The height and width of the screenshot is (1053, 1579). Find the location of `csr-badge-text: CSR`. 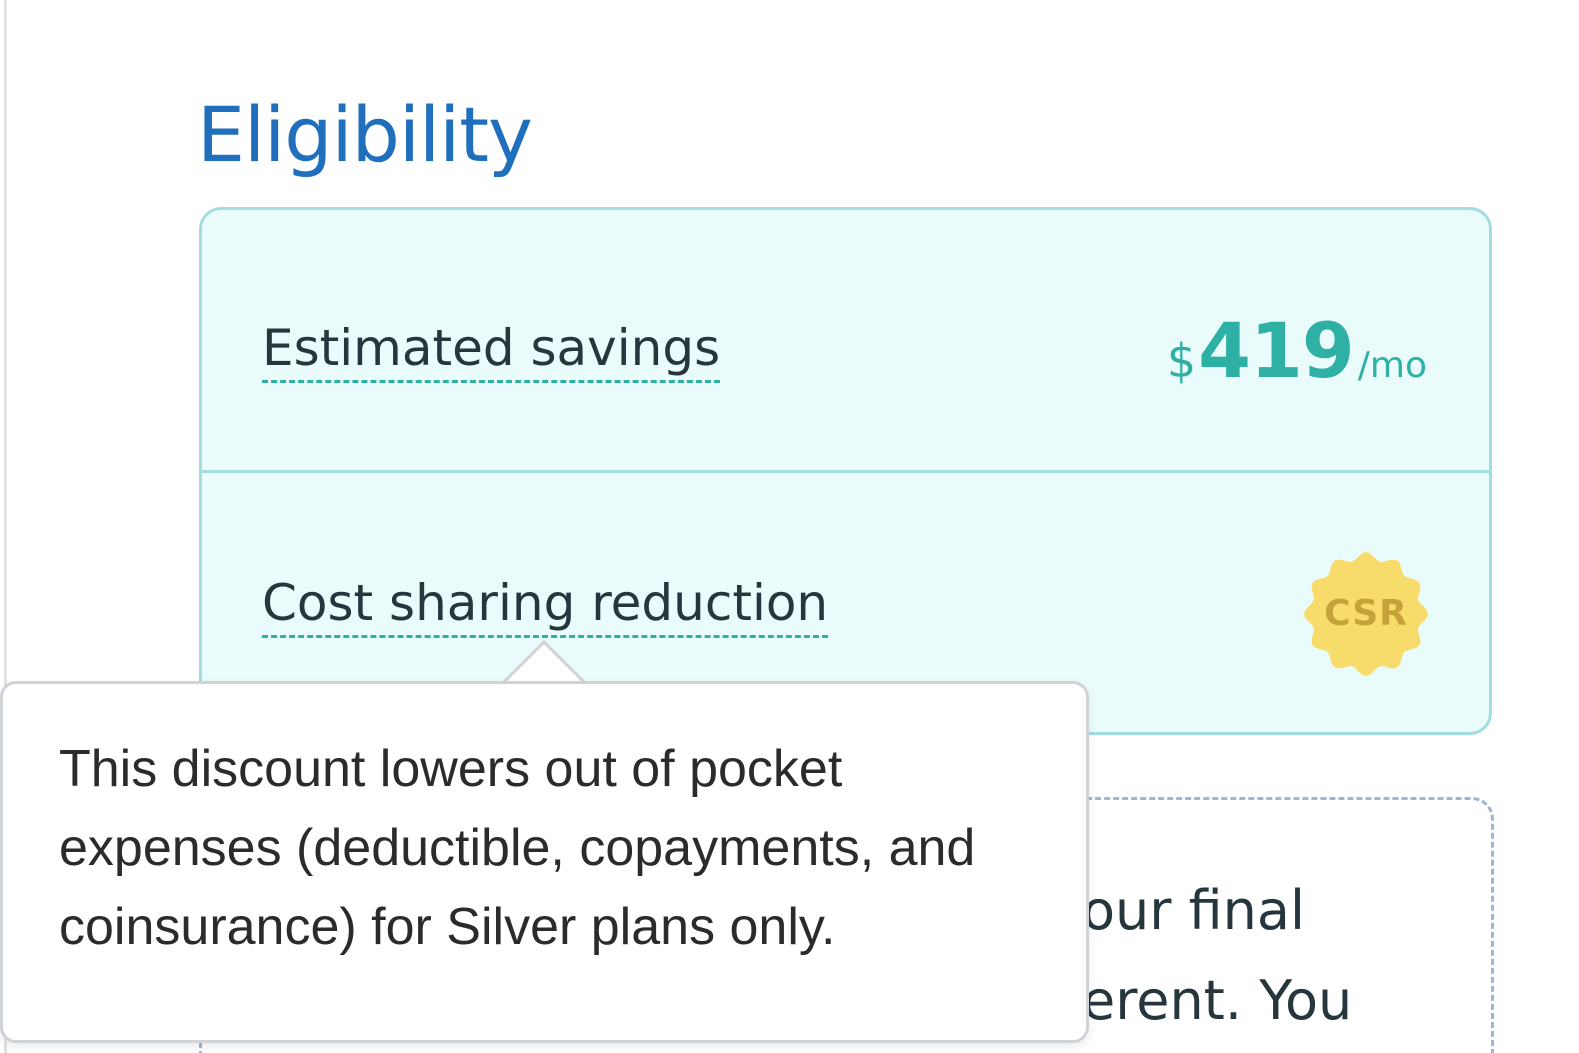

csr-badge-text: CSR is located at coordinates (1366, 613).